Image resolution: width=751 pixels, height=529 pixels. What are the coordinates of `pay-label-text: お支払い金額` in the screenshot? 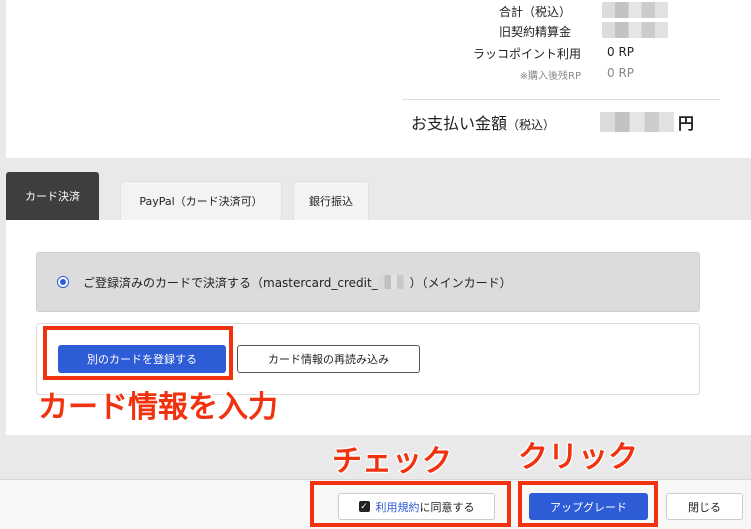 It's located at (459, 123).